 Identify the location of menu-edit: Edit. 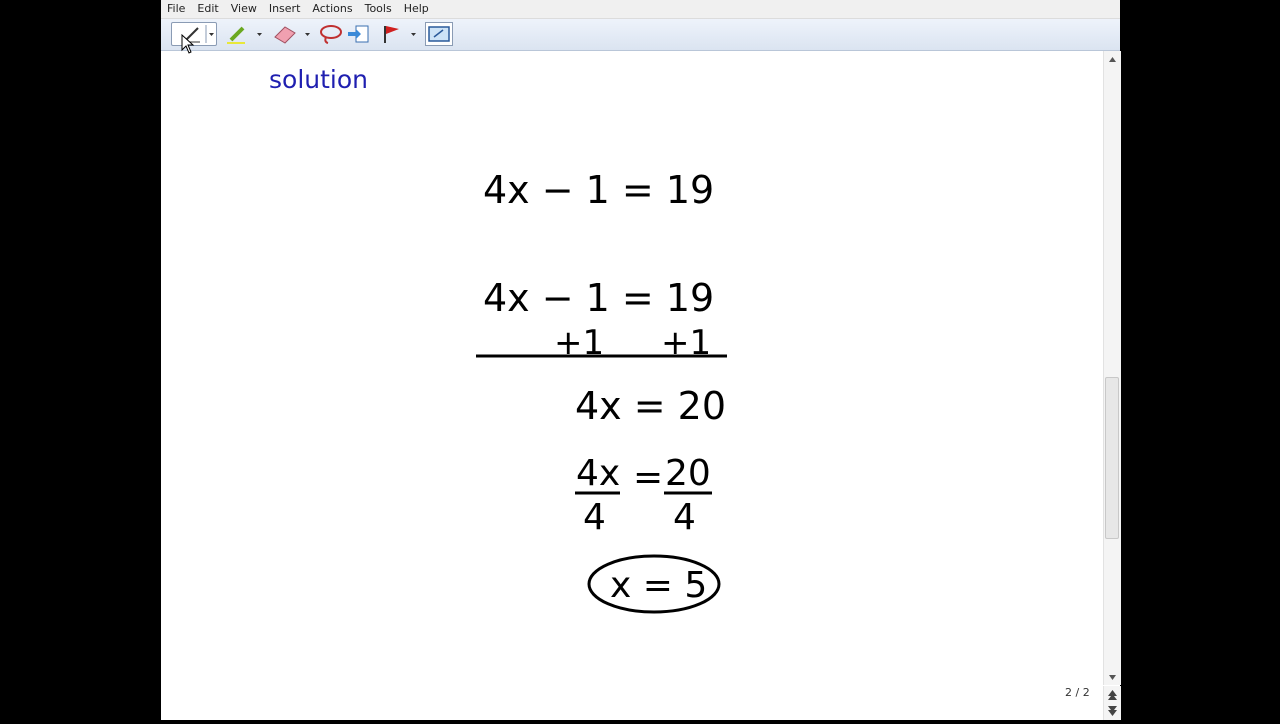
(207, 9).